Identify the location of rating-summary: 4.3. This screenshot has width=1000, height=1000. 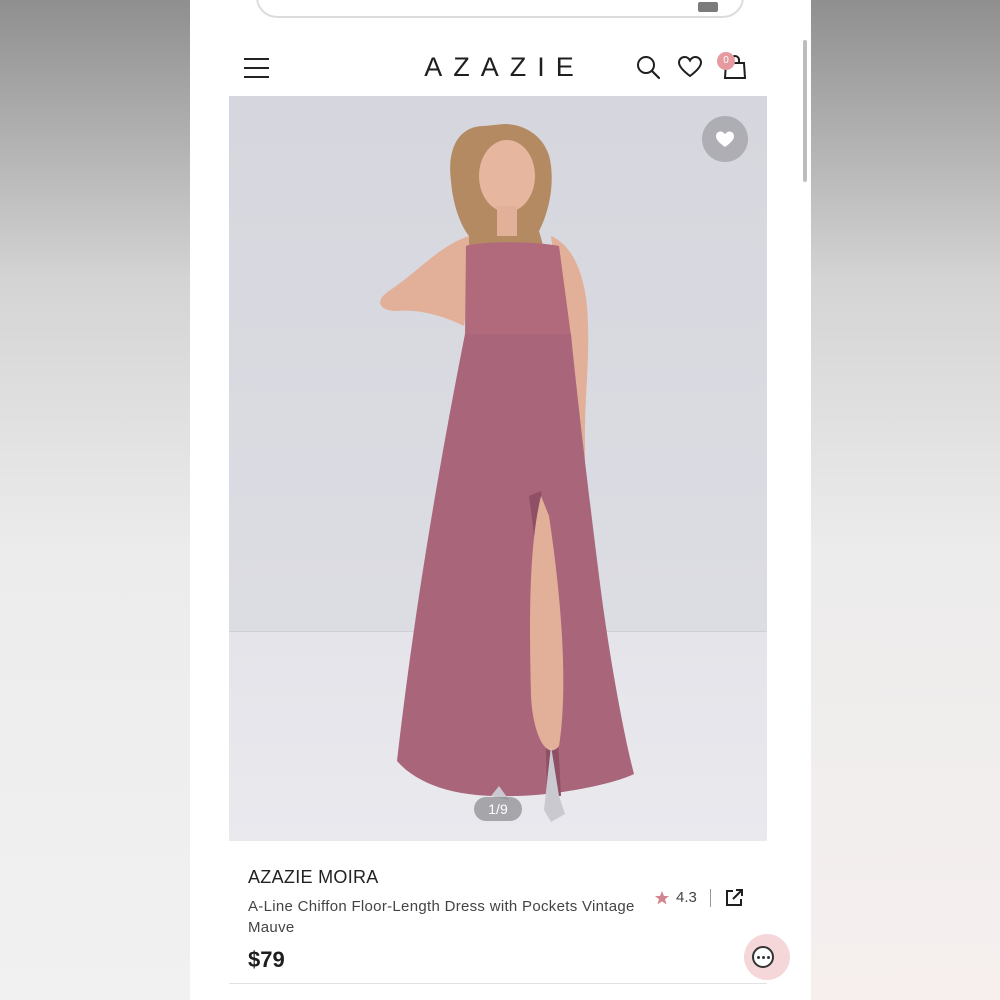
(695, 898).